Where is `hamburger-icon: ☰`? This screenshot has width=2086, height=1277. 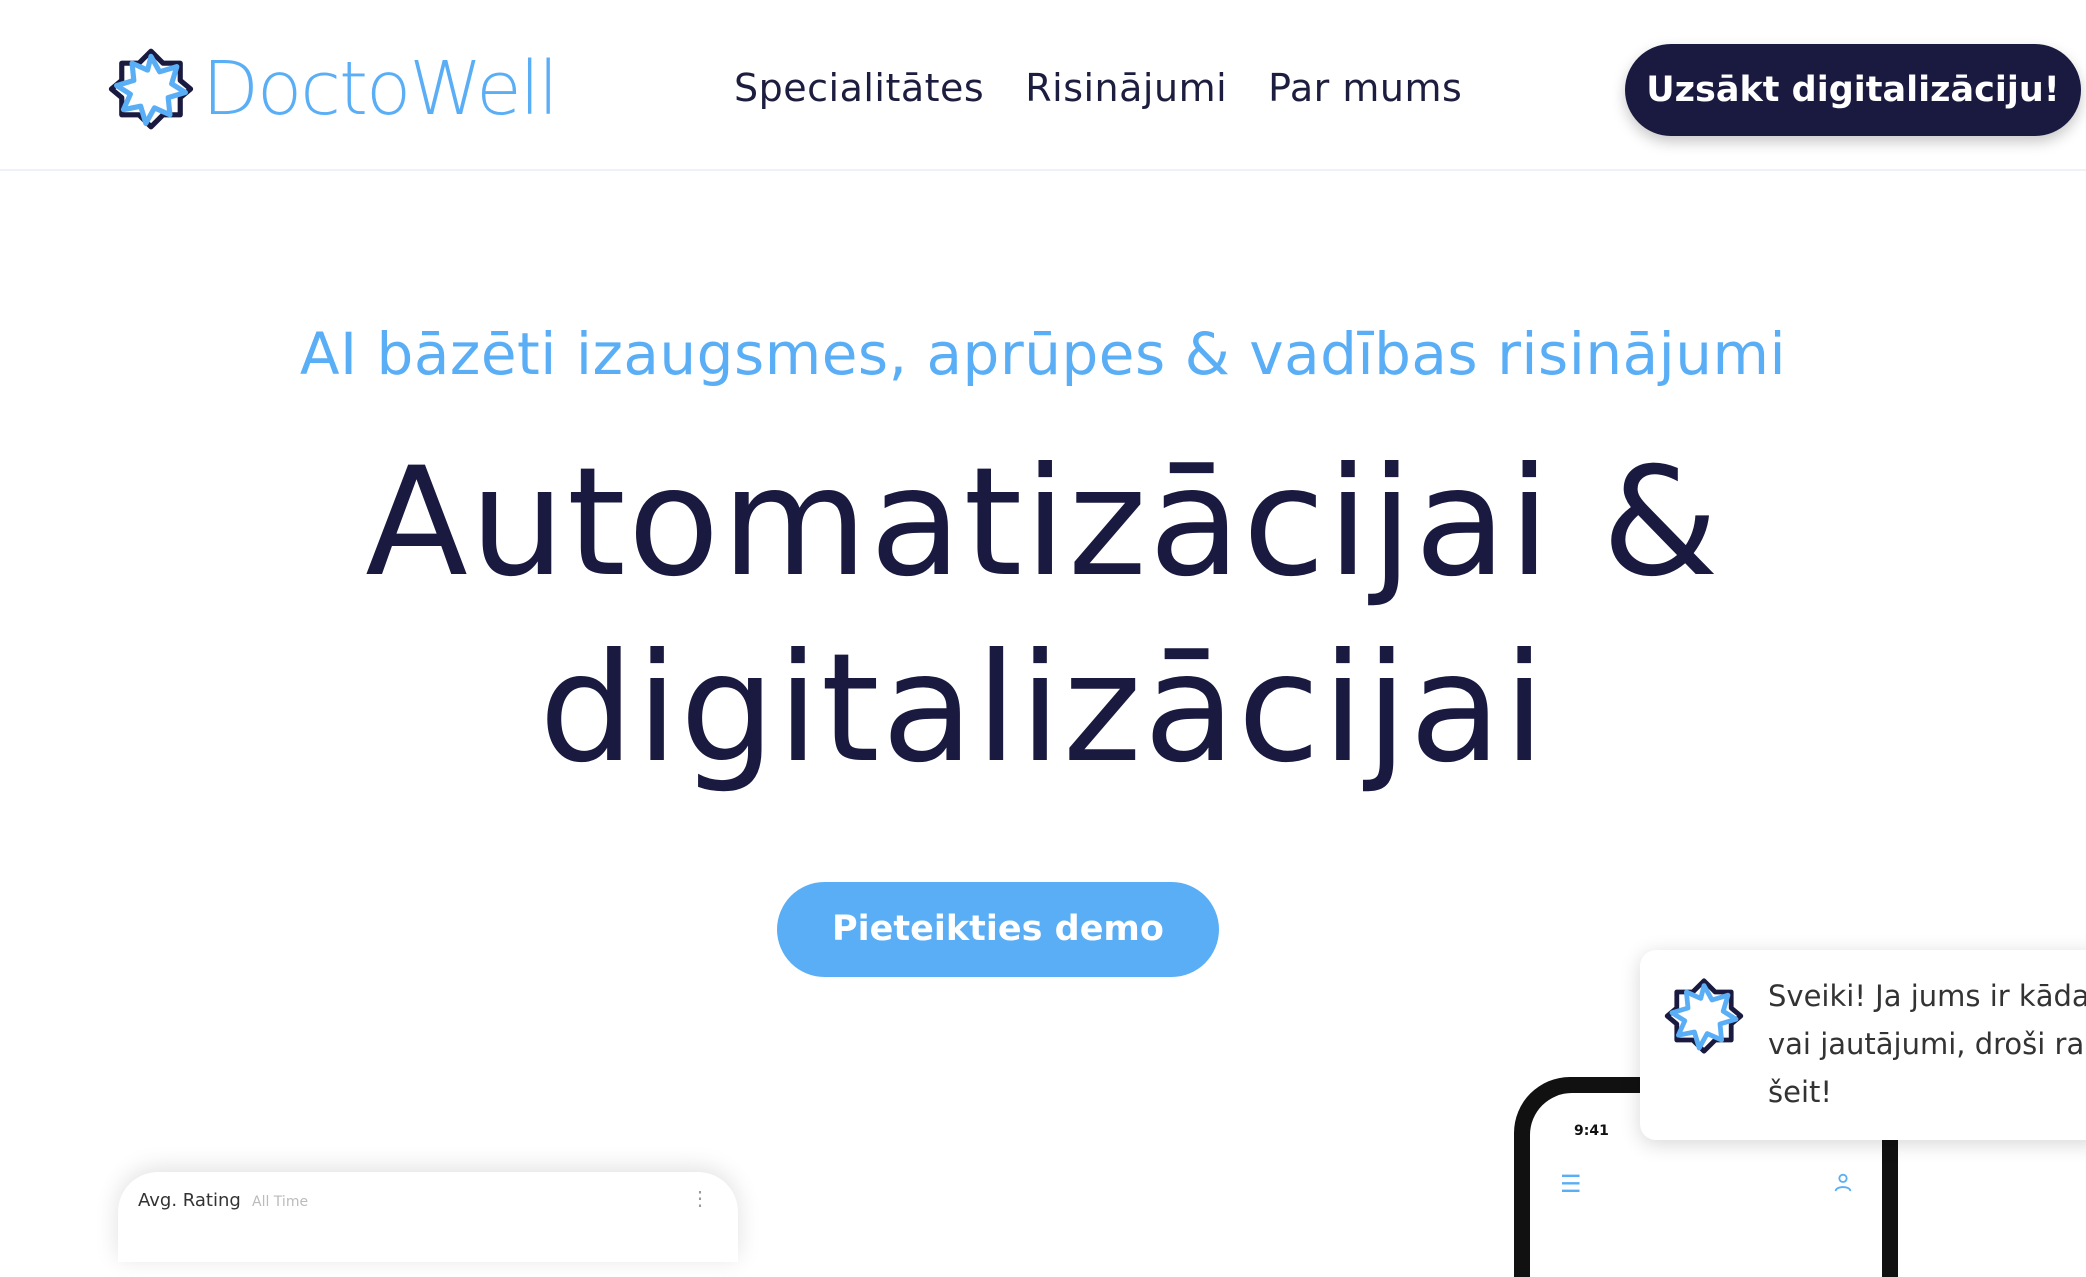
hamburger-icon: ☰ is located at coordinates (1571, 1184).